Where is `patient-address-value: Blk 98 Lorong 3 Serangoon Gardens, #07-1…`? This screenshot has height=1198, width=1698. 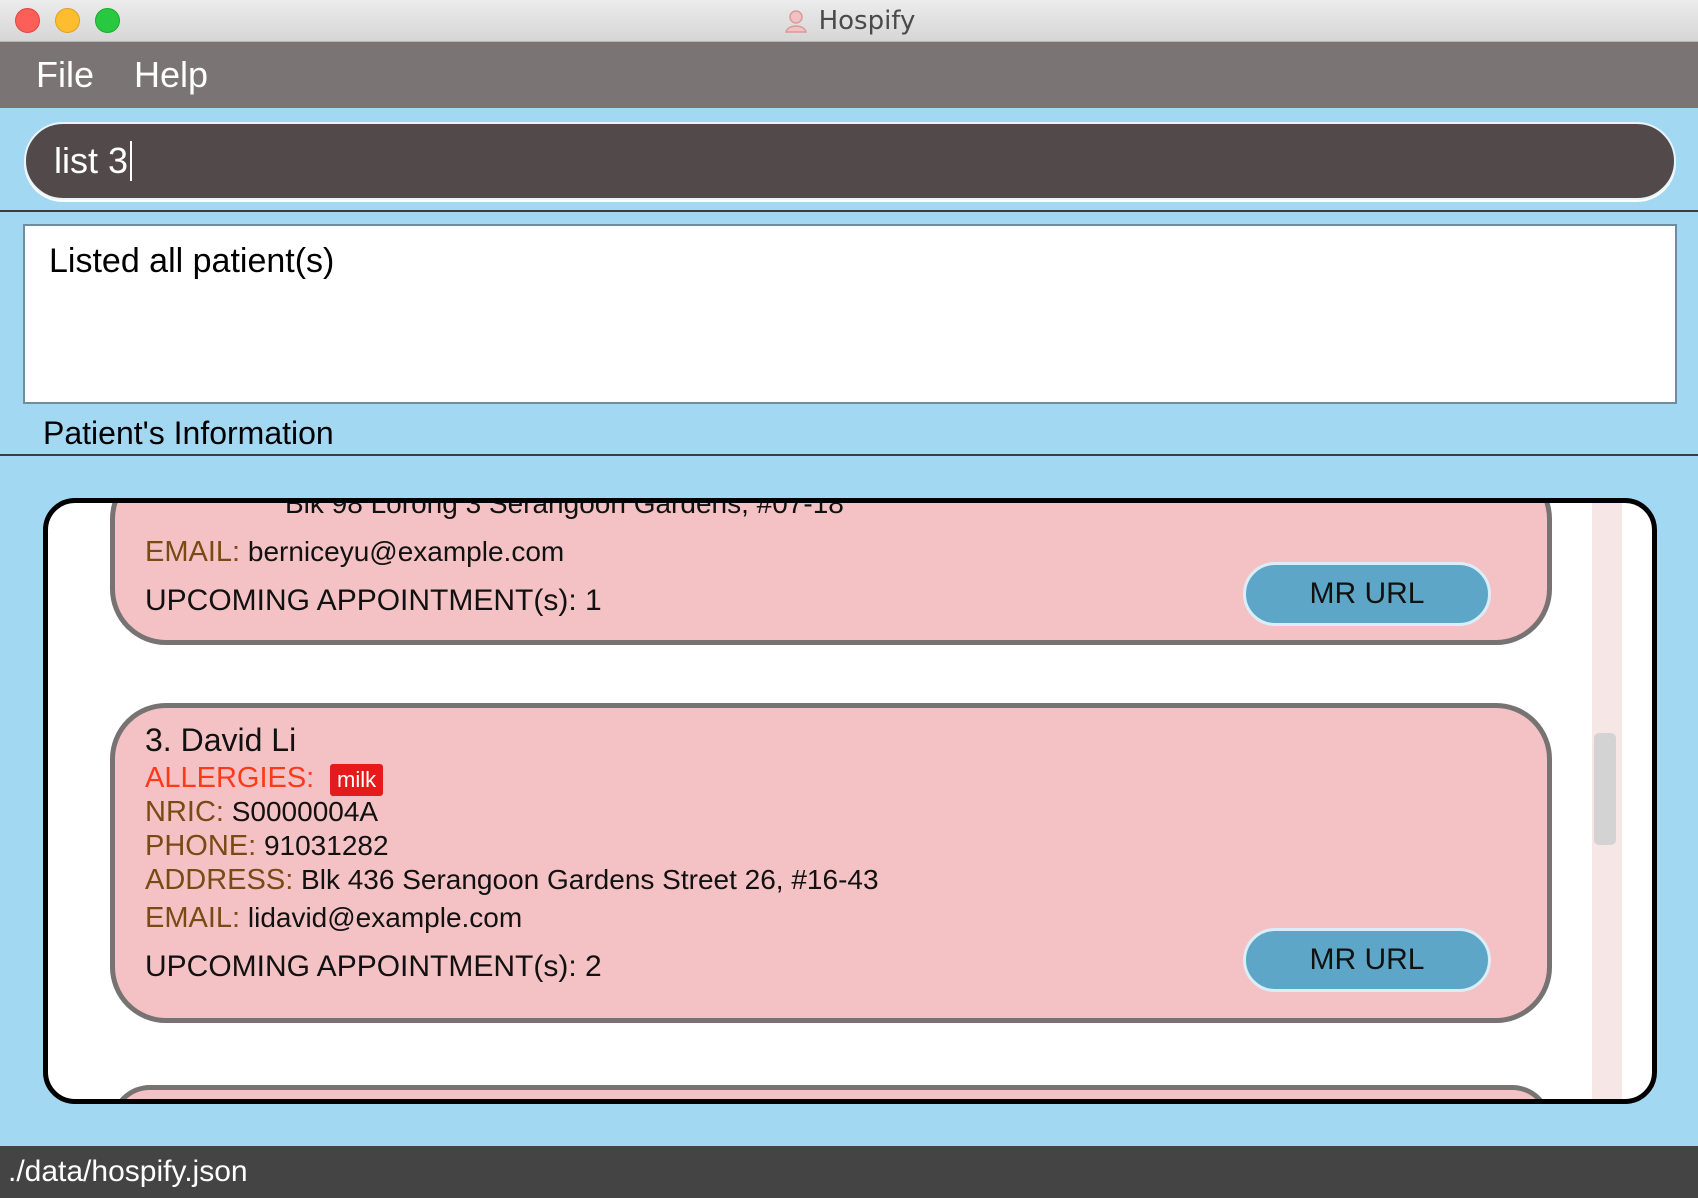 patient-address-value: Blk 98 Lorong 3 Serangoon Gardens, #07-1… is located at coordinates (564, 508).